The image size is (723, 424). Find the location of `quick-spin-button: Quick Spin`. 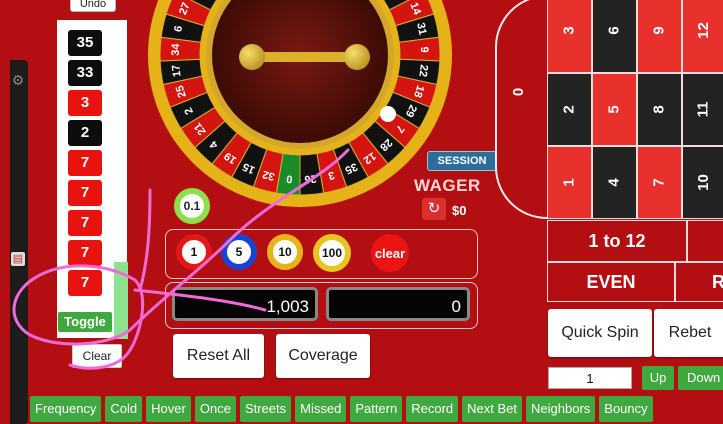

quick-spin-button: Quick Spin is located at coordinates (600, 333).